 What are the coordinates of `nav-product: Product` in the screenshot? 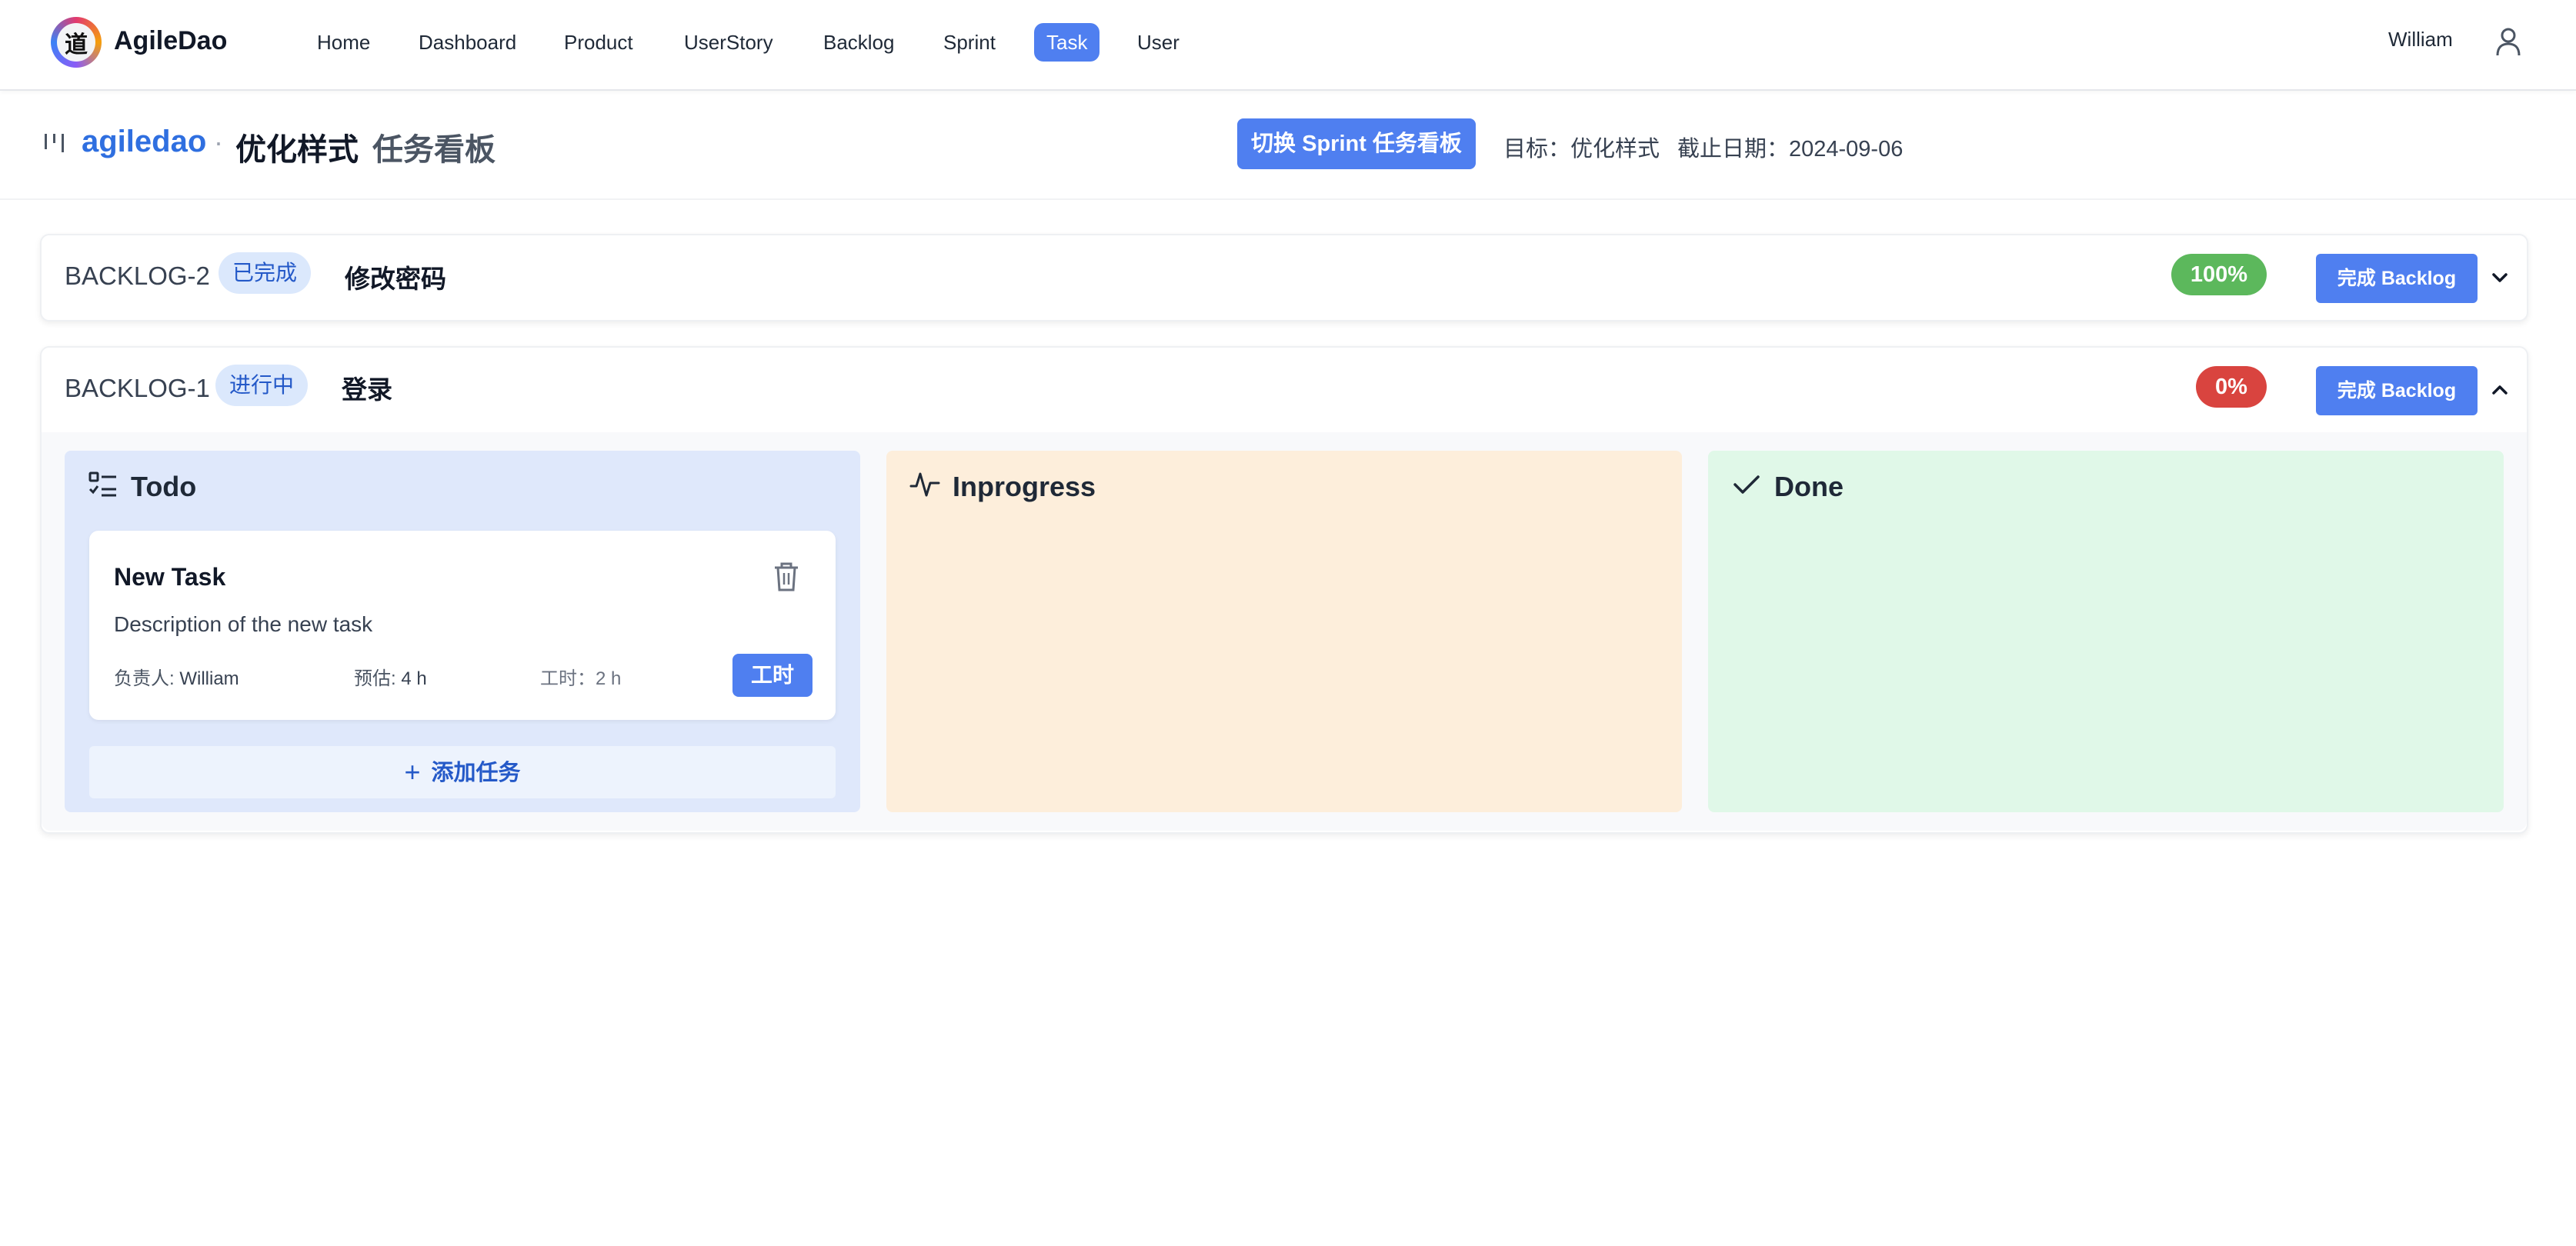 It's located at (599, 42).